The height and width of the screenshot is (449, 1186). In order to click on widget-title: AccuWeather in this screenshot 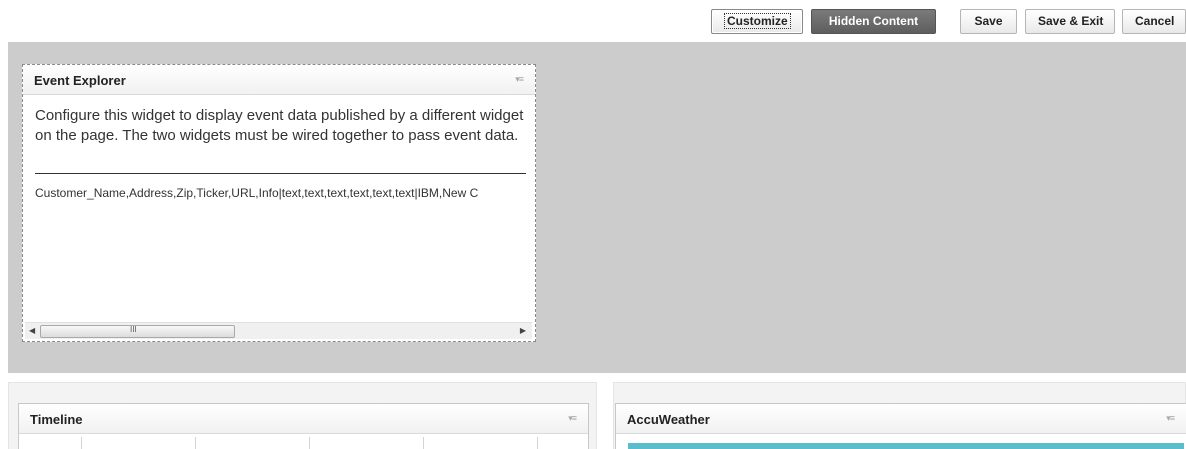, I will do `click(668, 419)`.